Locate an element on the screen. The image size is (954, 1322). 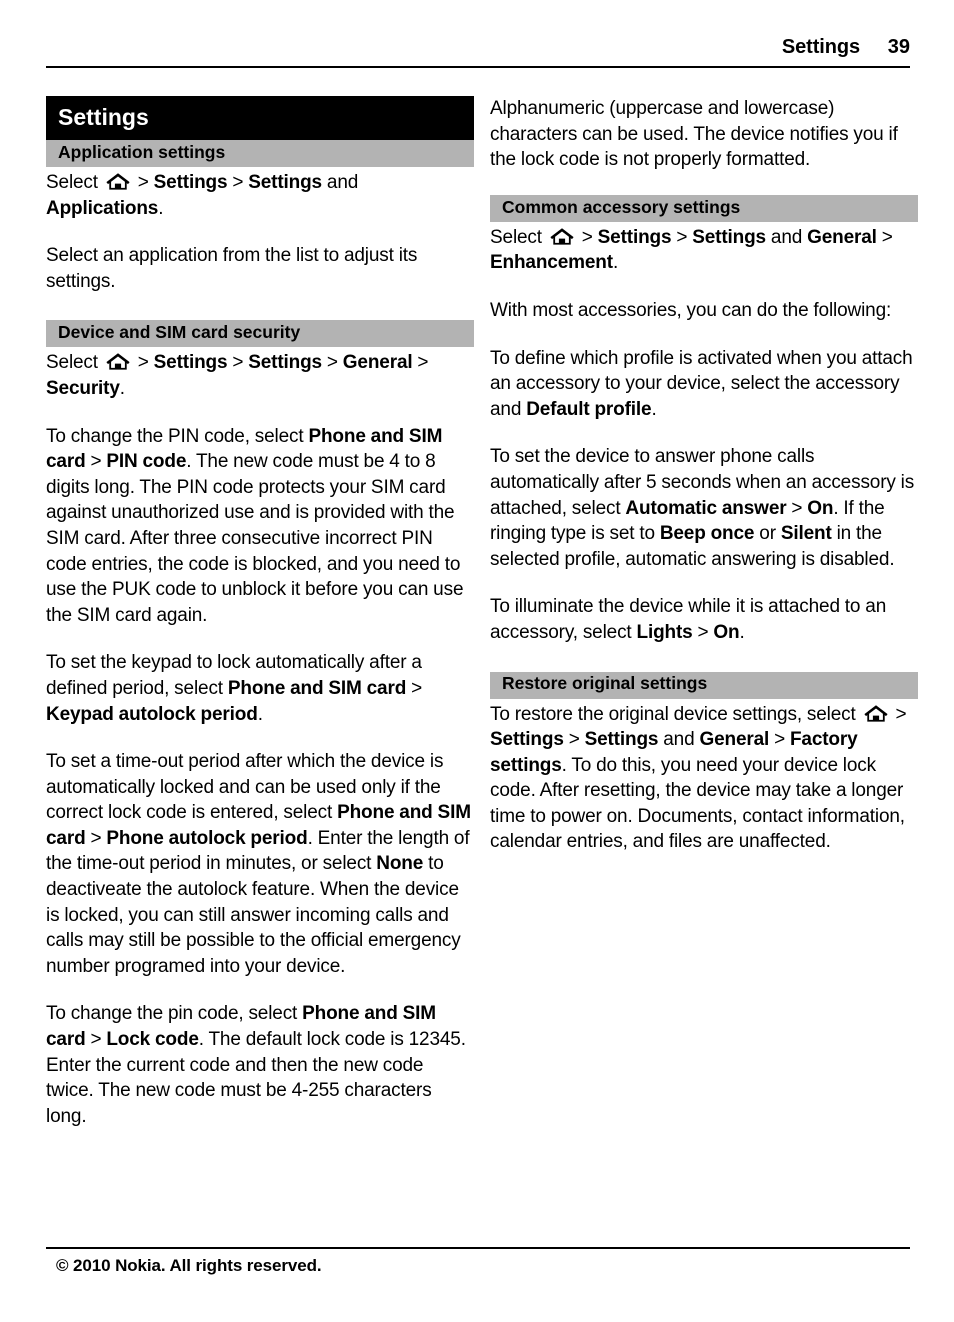
menu-path-term: Lights is located at coordinates (667, 632).